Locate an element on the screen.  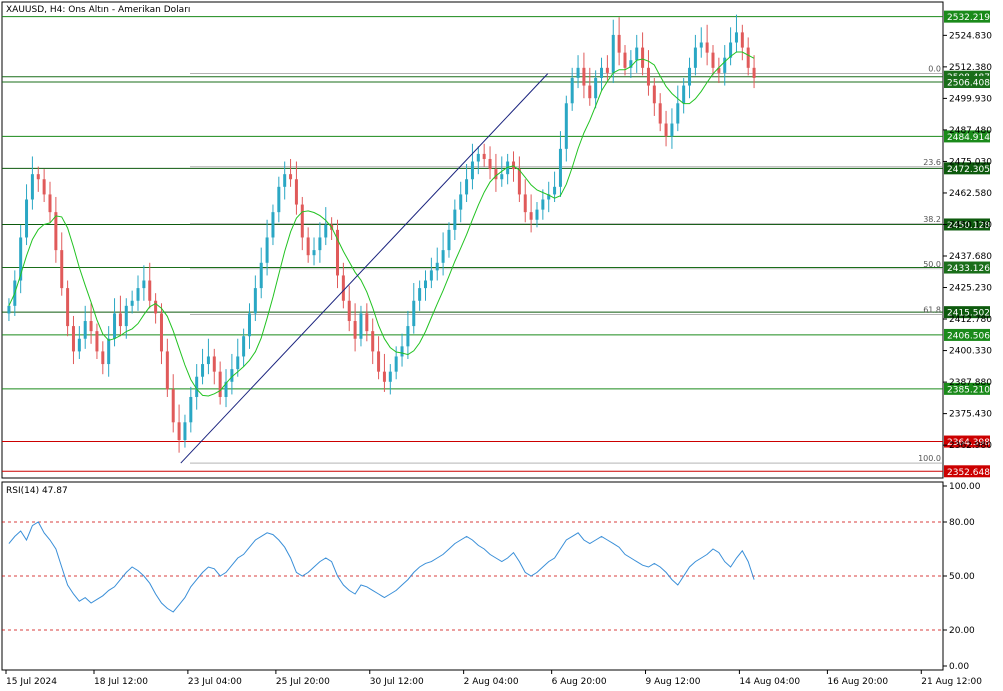
fib-label: 100.0 is located at coordinates (929, 458).